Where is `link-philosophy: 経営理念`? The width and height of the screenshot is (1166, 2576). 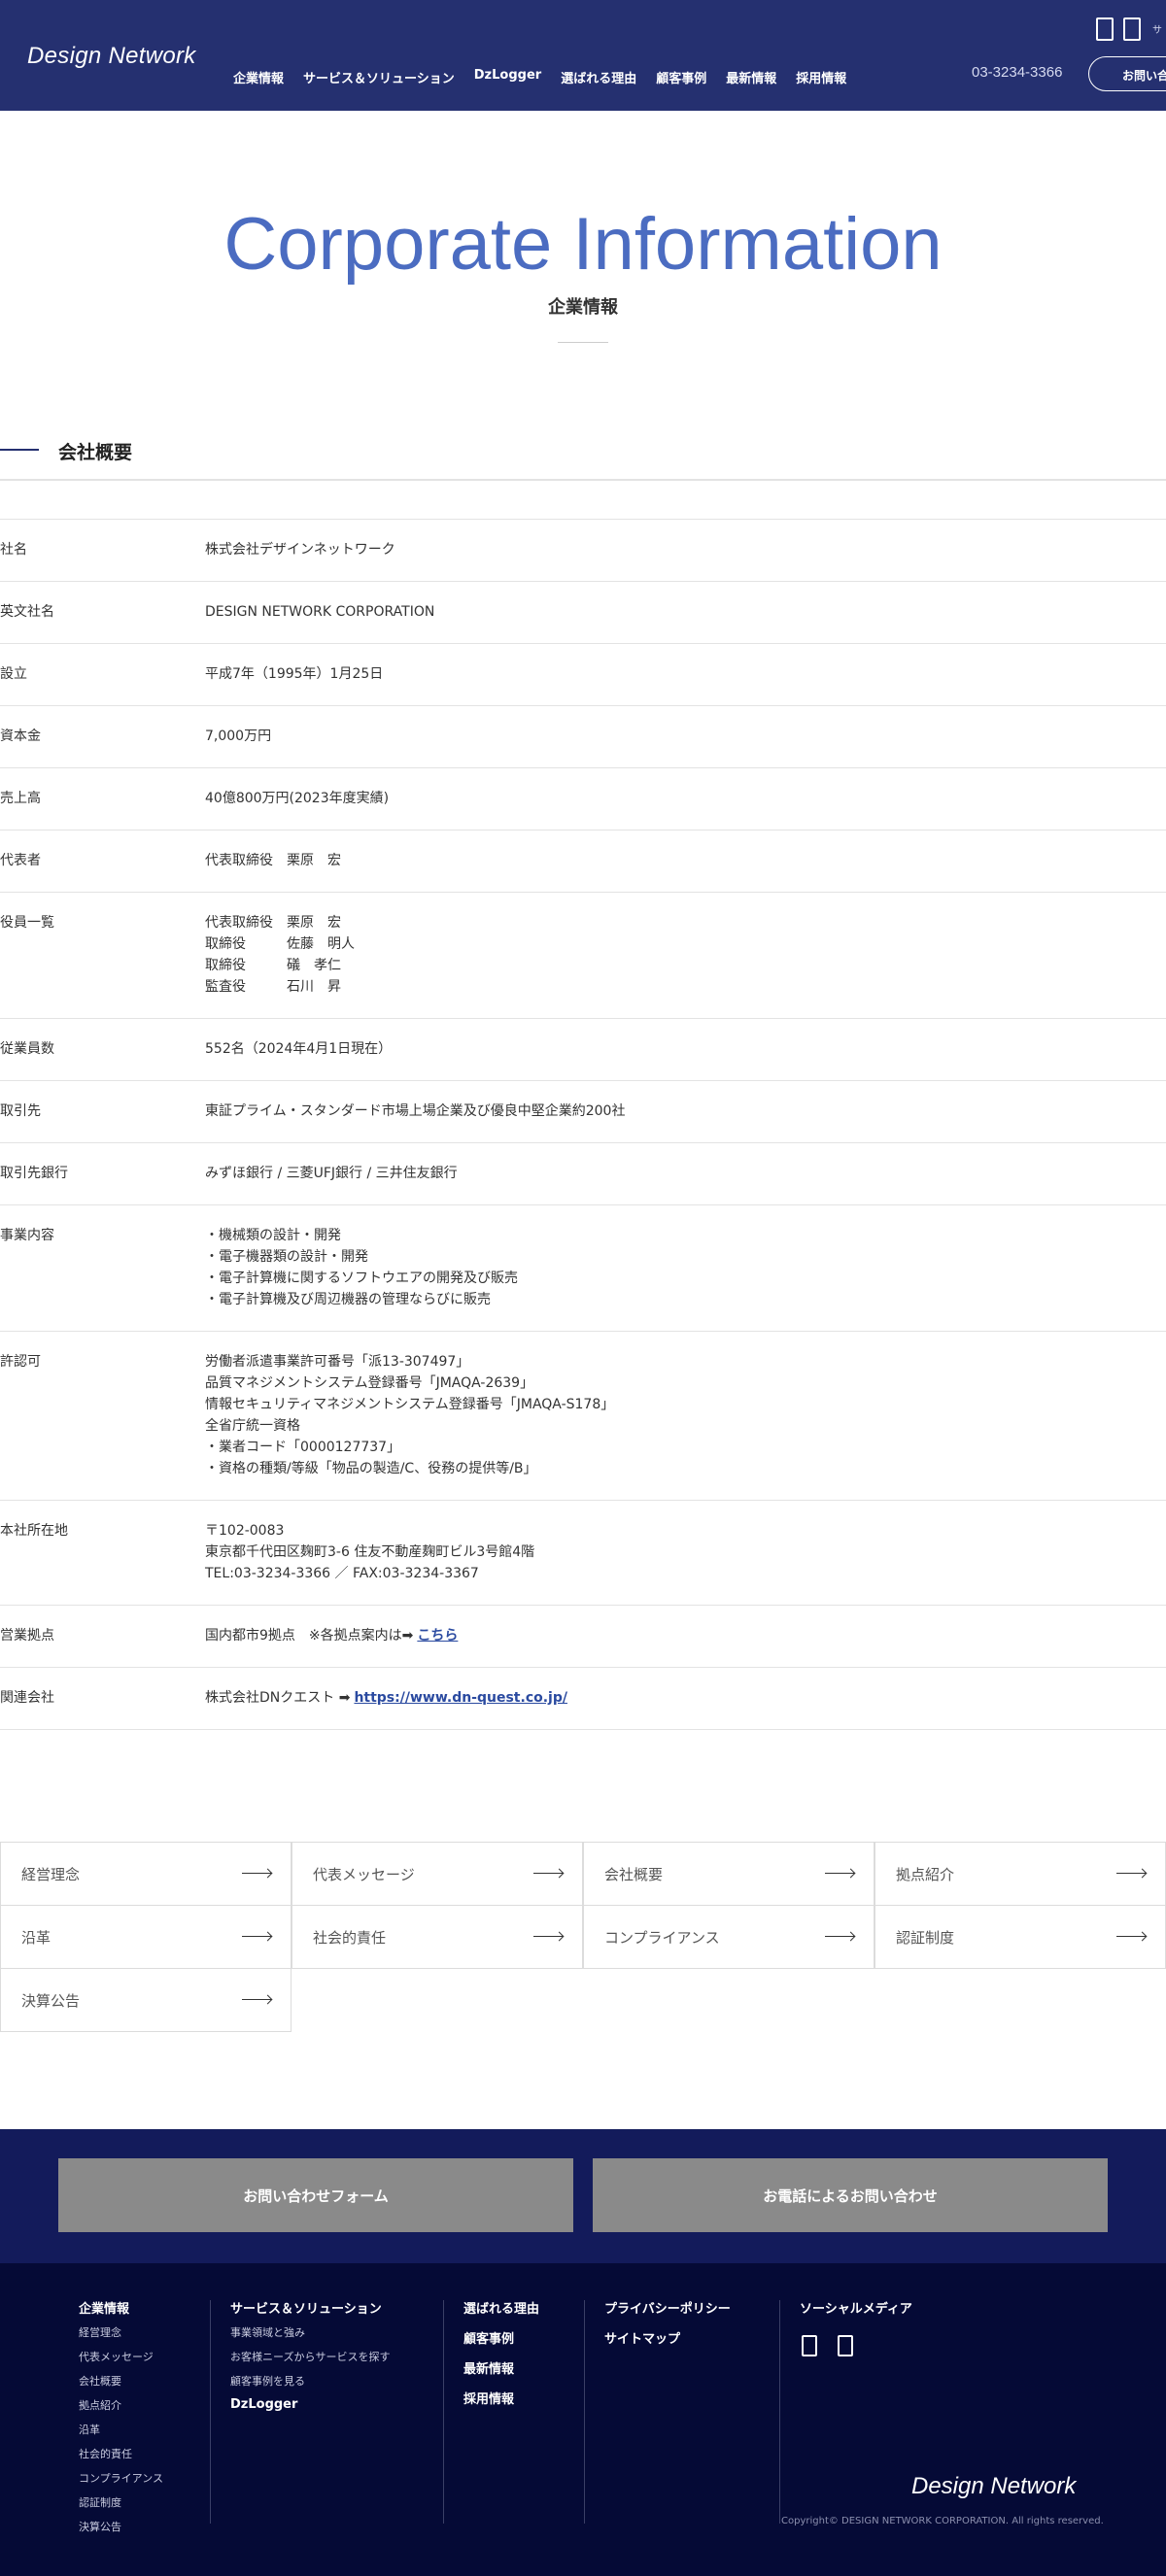 link-philosophy: 経営理念 is located at coordinates (146, 1874).